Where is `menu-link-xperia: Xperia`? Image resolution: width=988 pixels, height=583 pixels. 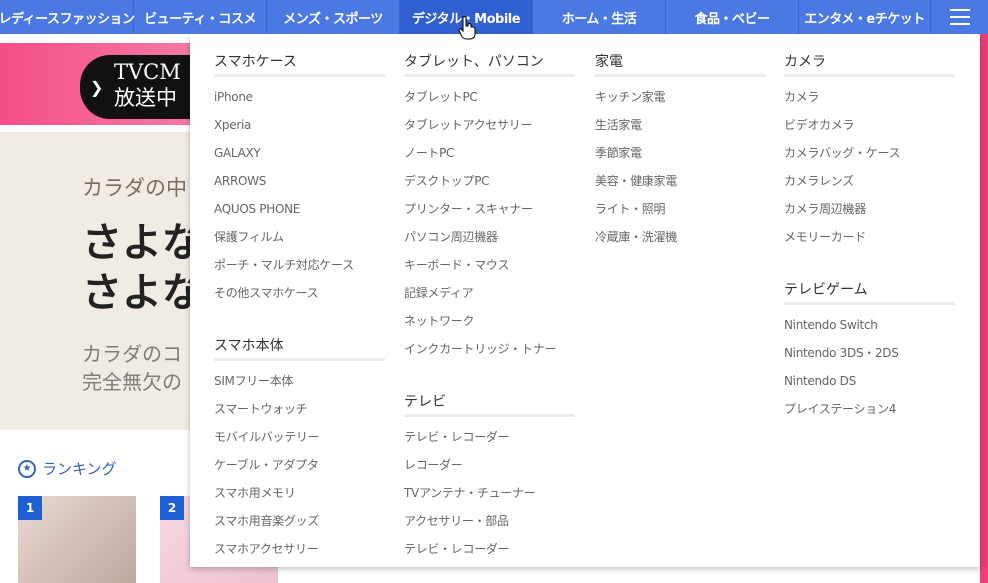 menu-link-xperia: Xperia is located at coordinates (299, 125).